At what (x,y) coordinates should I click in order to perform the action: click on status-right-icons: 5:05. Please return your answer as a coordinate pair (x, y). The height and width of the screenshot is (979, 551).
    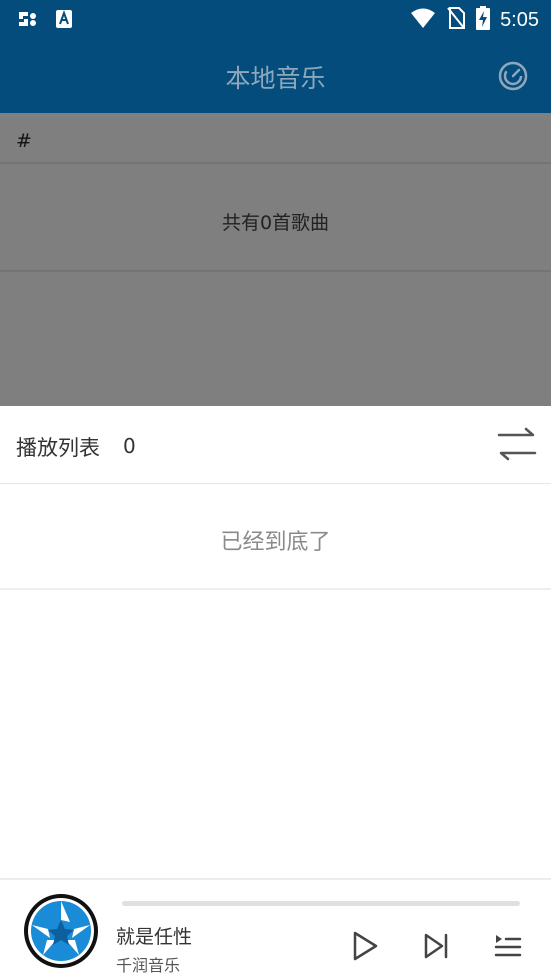
    Looking at the image, I should click on (474, 20).